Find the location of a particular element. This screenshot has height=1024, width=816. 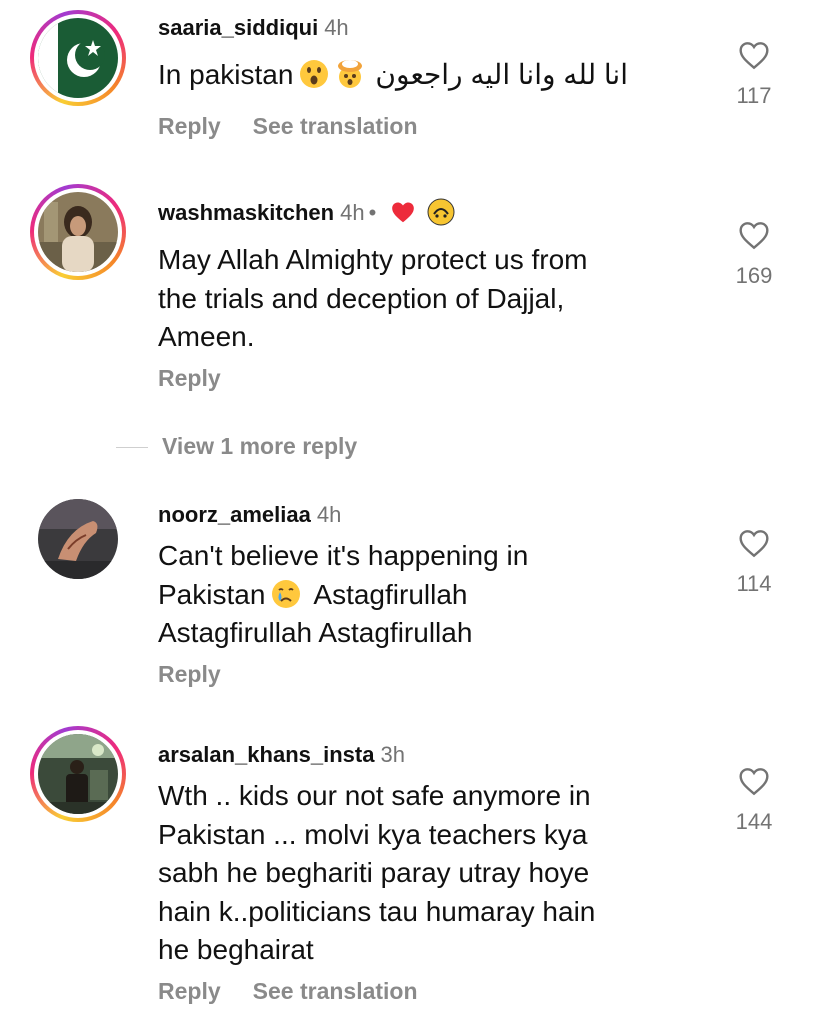

crying-face-icon is located at coordinates (286, 593).